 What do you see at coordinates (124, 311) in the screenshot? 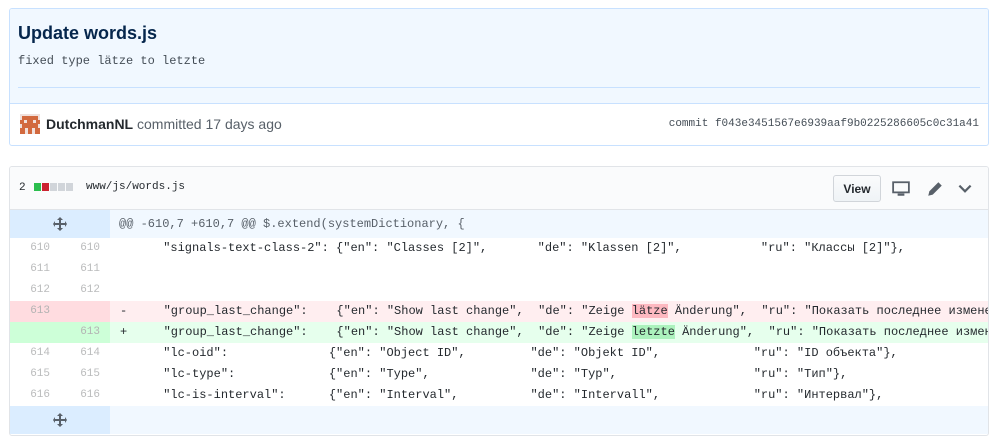
I see `minus-marker: -` at bounding box center [124, 311].